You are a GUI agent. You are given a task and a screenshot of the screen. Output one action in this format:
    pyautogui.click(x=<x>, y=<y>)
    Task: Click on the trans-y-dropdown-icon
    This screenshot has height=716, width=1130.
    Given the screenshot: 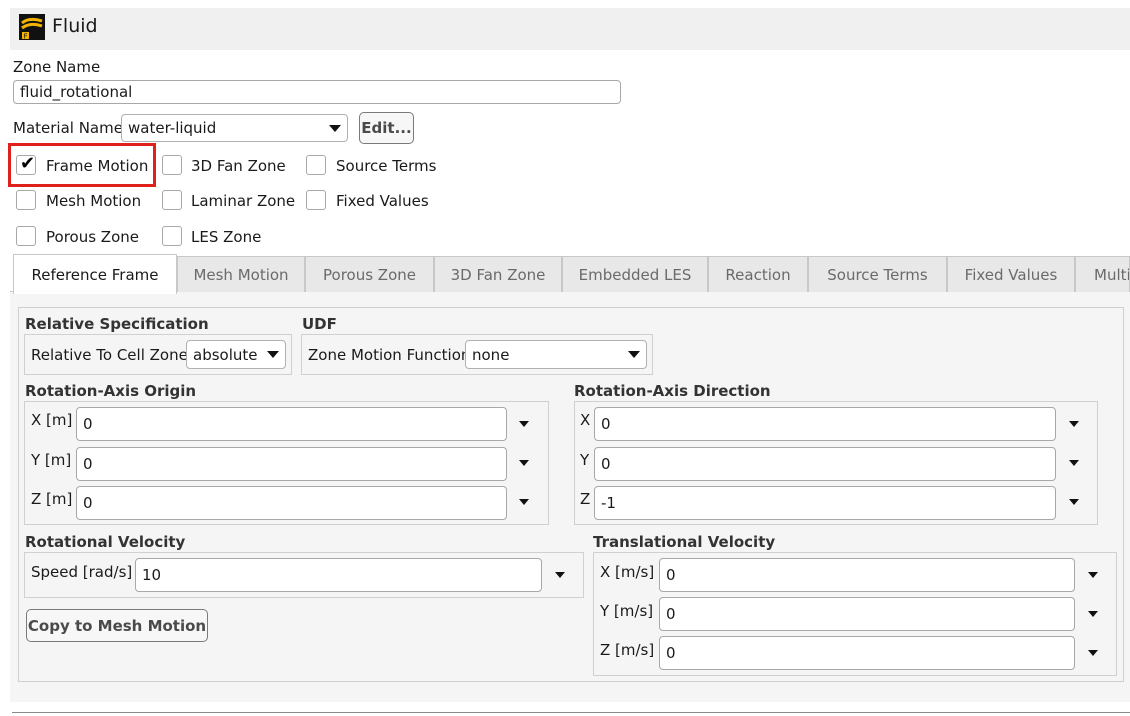 What is the action you would take?
    pyautogui.click(x=1093, y=614)
    